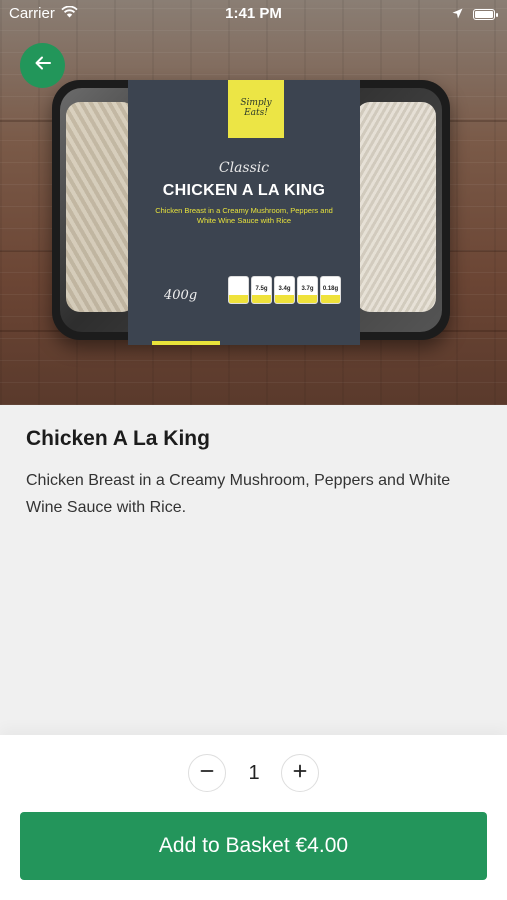  Describe the element at coordinates (254, 773) in the screenshot. I see `quantity-value: 1` at that location.